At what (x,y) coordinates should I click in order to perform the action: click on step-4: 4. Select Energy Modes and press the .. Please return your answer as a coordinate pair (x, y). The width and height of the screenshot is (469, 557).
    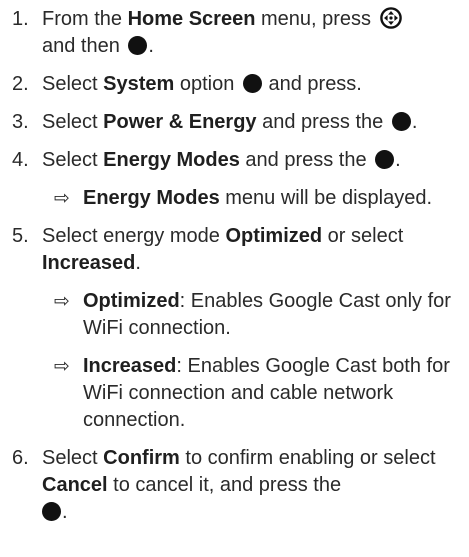
    Looking at the image, I should click on (234, 160).